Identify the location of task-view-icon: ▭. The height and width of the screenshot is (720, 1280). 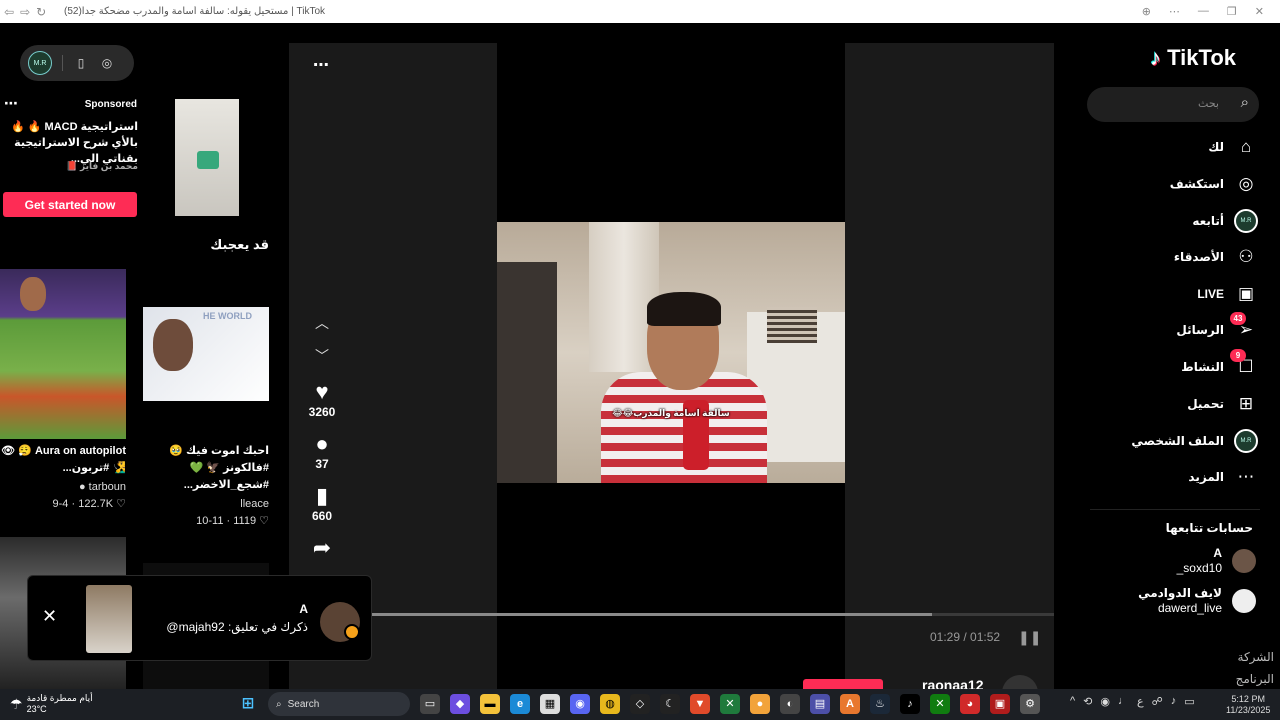
(430, 704).